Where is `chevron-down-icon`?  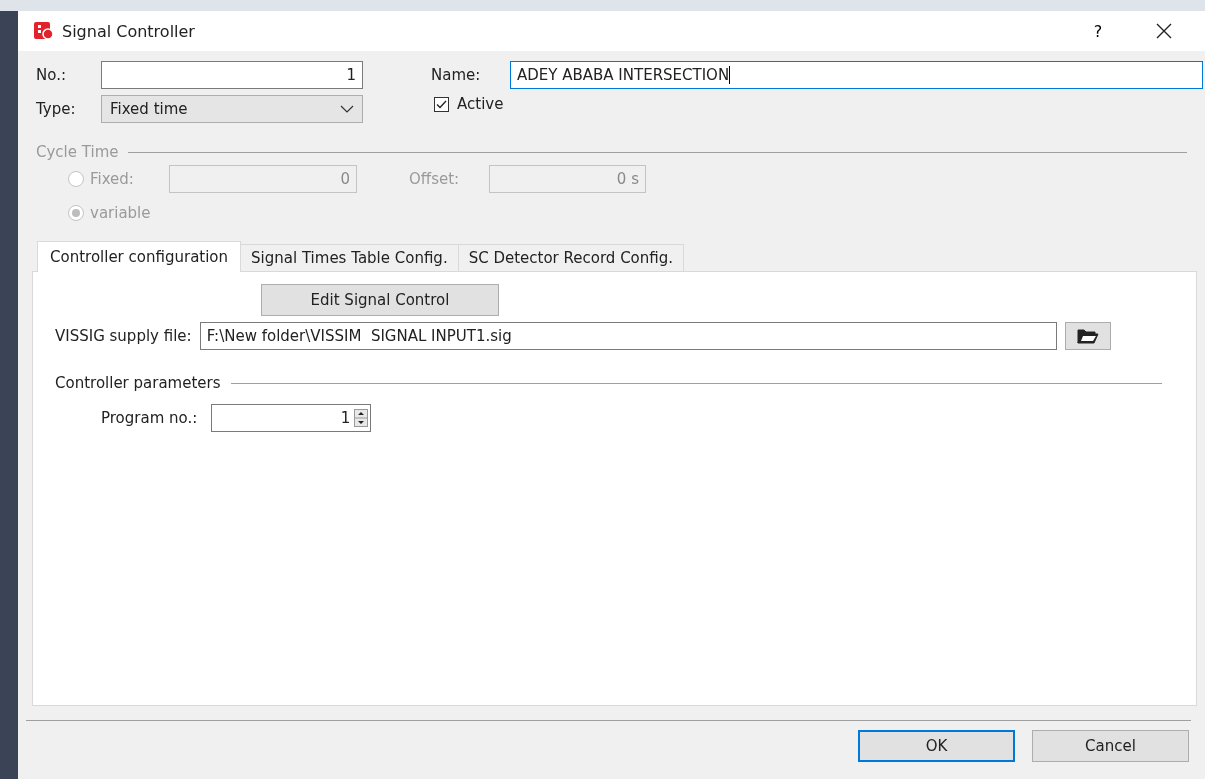 chevron-down-icon is located at coordinates (347, 109).